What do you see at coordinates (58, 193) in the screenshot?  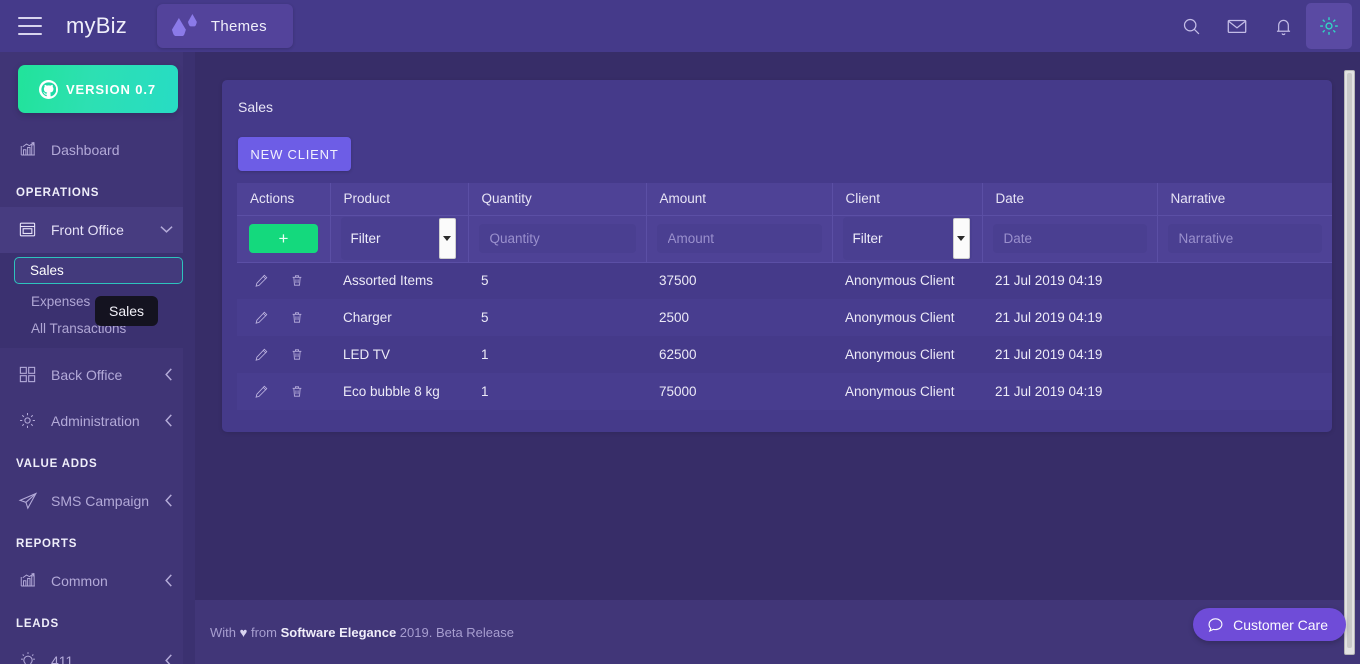 I see `sidebar-section-operations: OPERATIONS` at bounding box center [58, 193].